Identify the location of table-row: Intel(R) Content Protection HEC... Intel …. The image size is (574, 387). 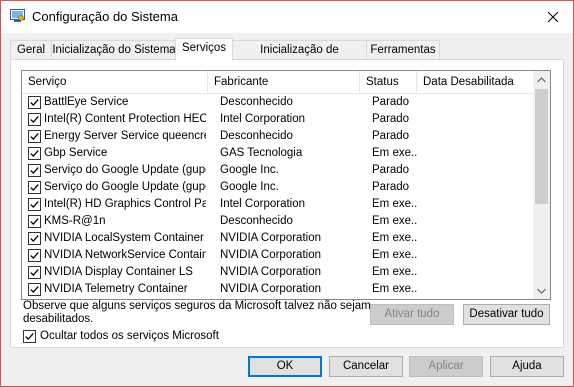
(277, 119).